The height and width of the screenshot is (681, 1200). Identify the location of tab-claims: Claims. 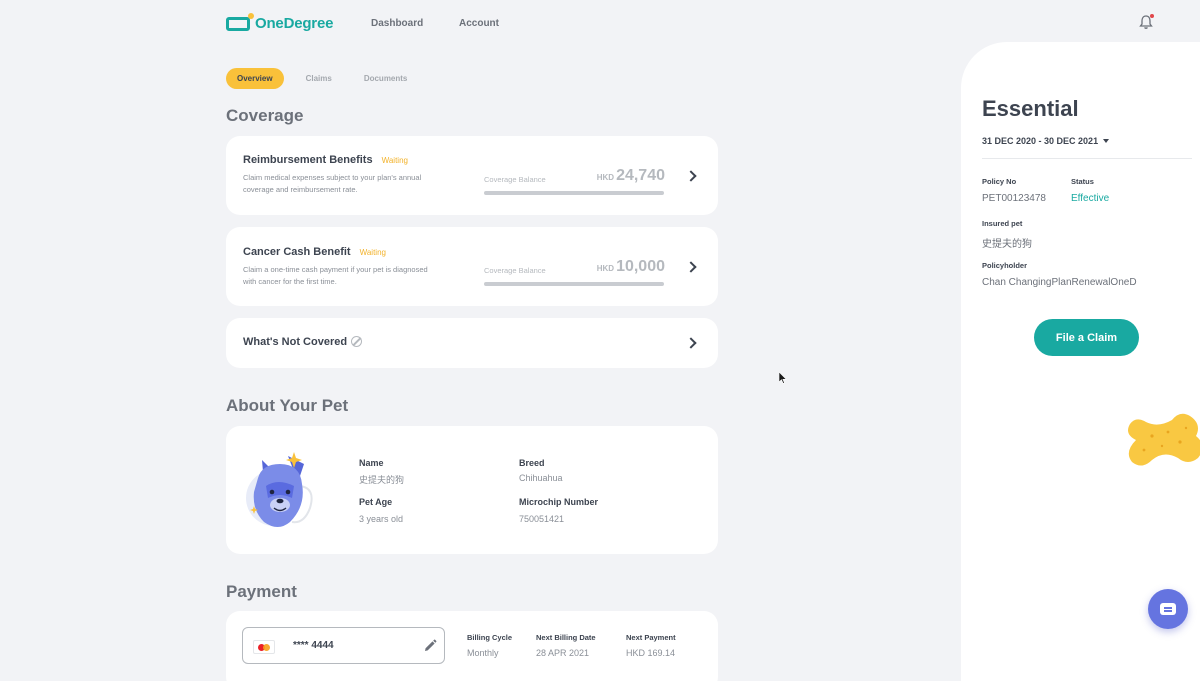
(319, 78).